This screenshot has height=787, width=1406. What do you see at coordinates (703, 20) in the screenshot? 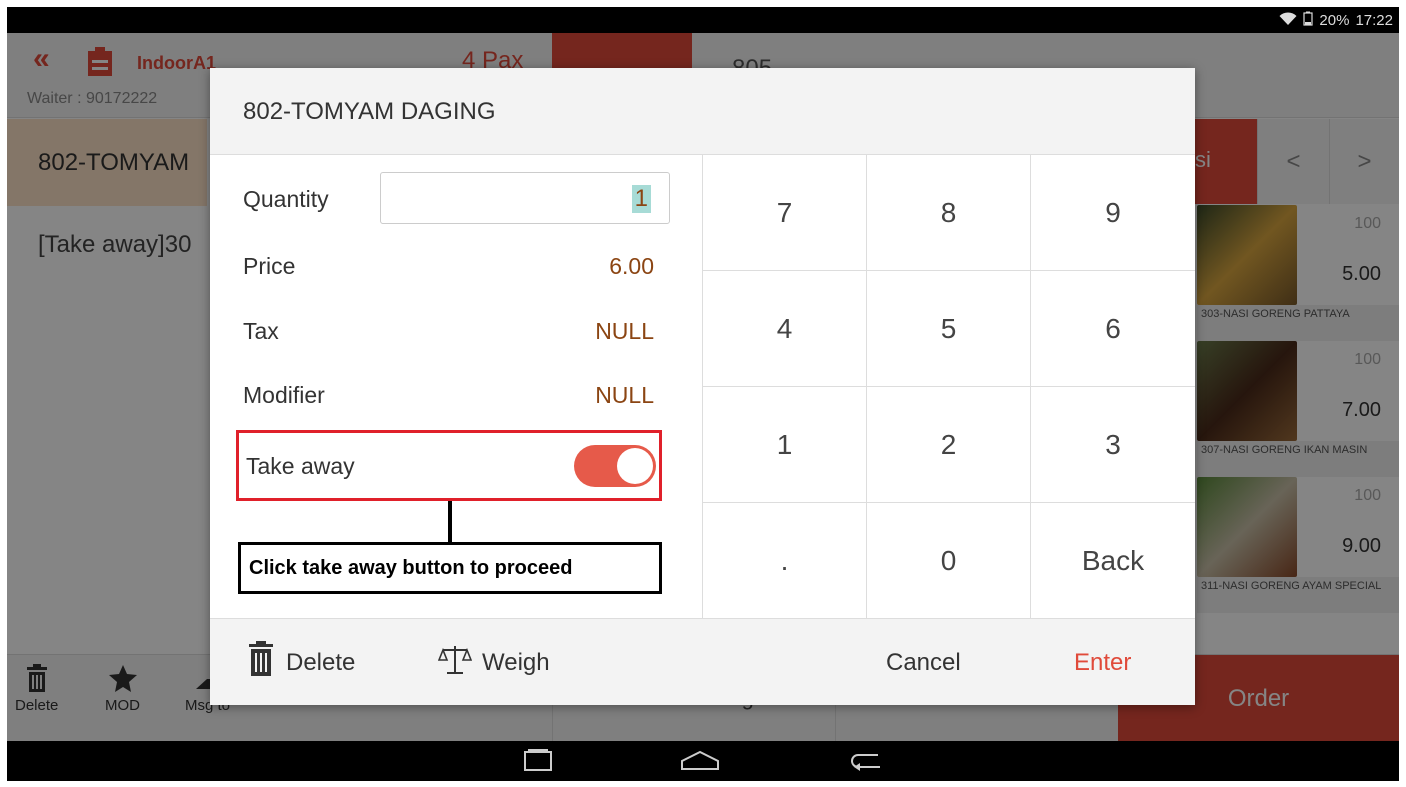
I see `status-bar: 20% 17:22` at bounding box center [703, 20].